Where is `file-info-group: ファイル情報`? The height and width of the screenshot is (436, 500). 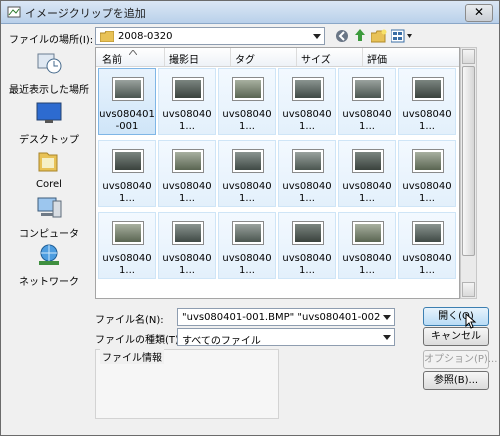 file-info-group: ファイル情報 is located at coordinates (187, 384).